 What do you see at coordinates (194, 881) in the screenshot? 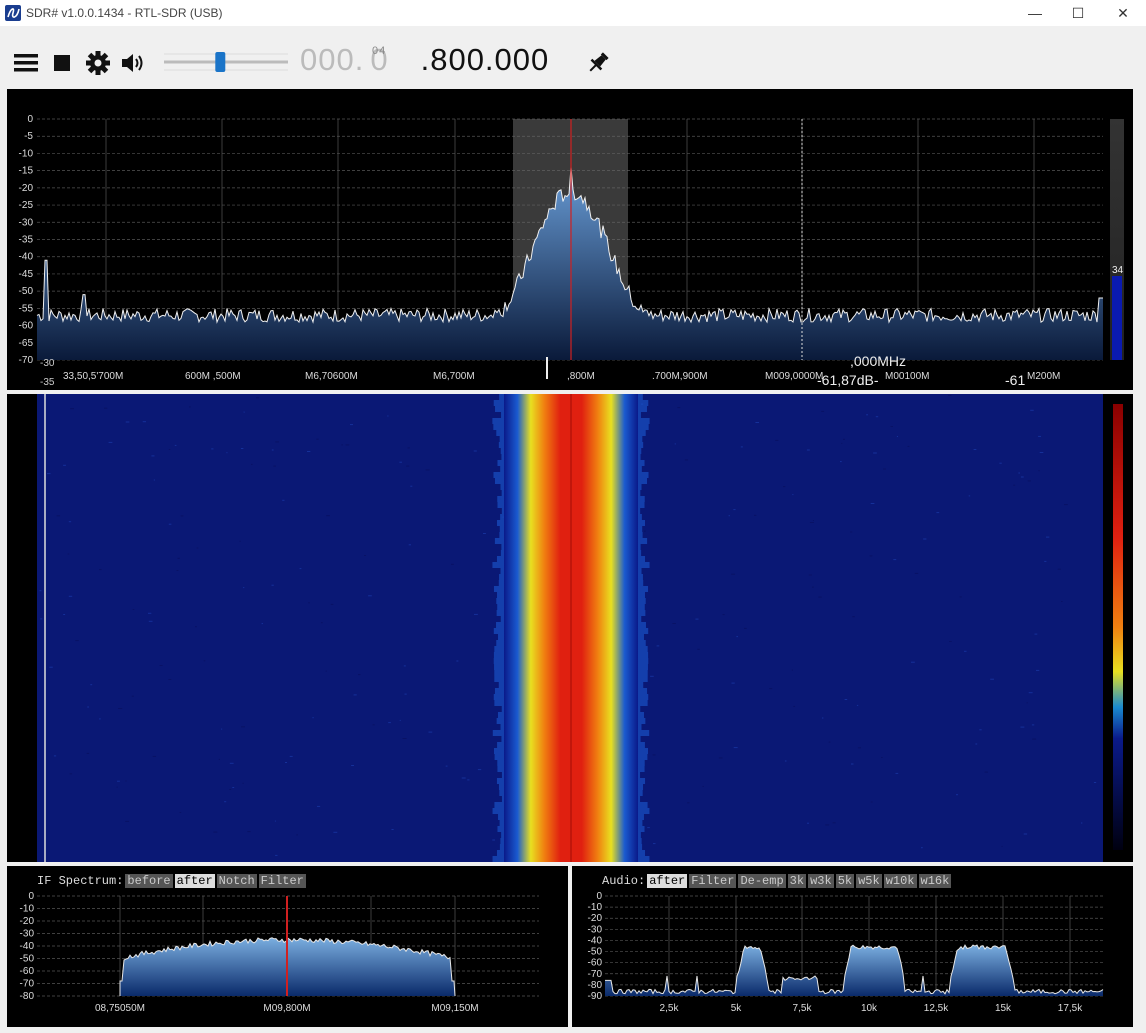
I see `if-after-button: after` at bounding box center [194, 881].